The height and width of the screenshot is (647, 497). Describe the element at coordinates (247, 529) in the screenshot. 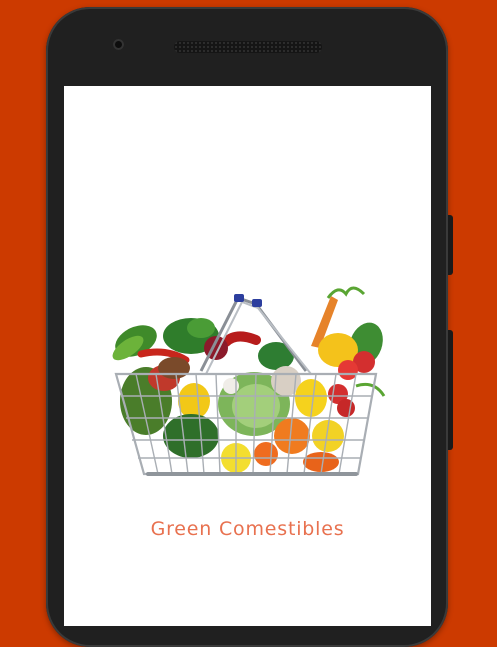

I see `app-title: Green Comestibles` at that location.